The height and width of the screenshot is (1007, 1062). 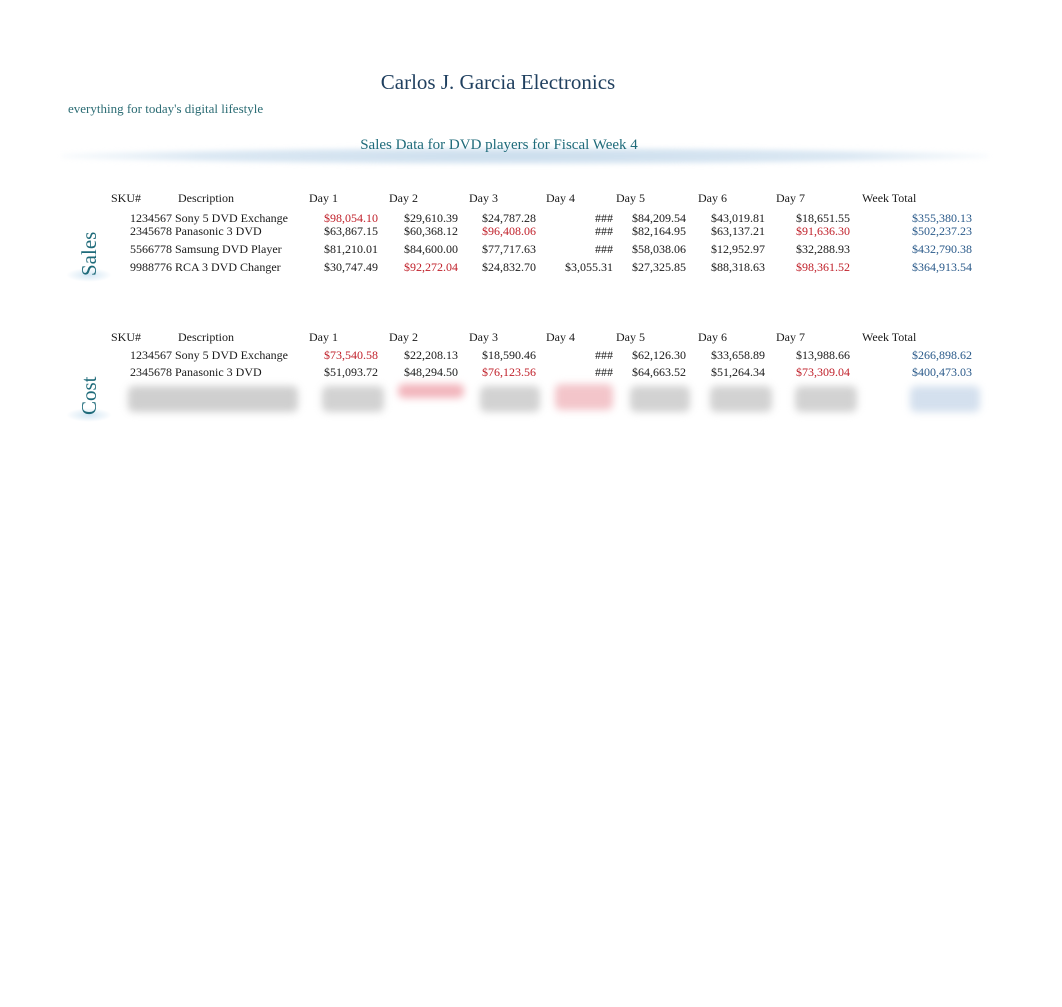 I want to click on sales-header-day-1: Day 1, so click(x=323, y=198).